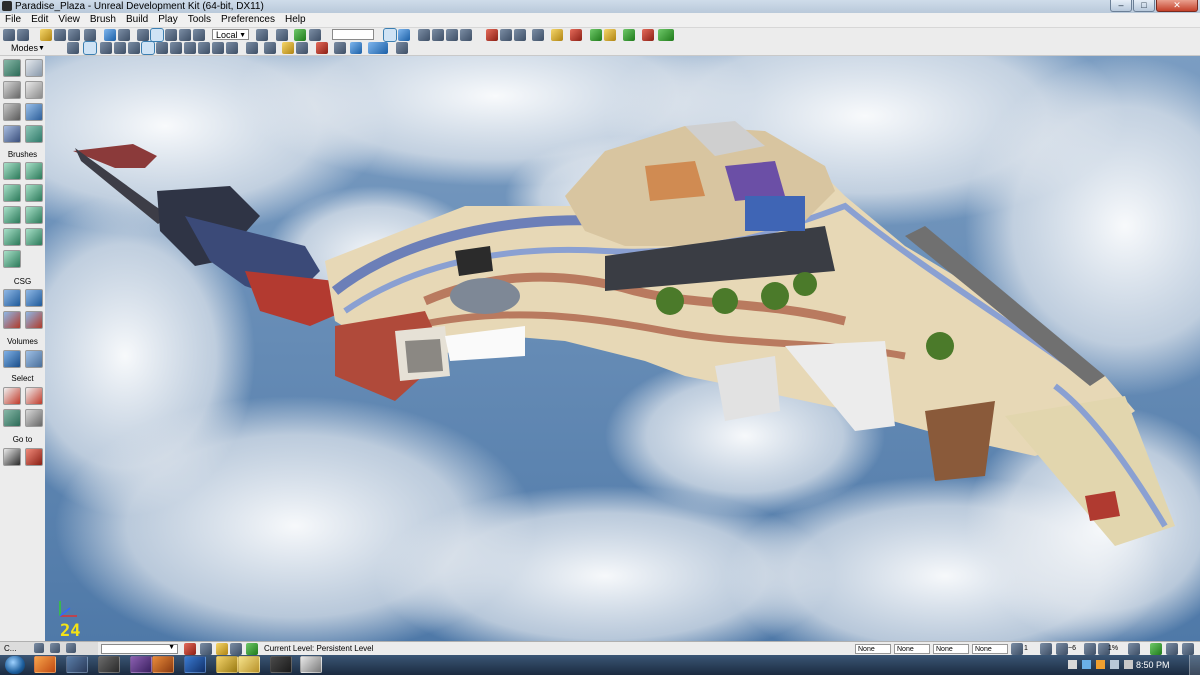 The height and width of the screenshot is (675, 1200). I want to click on non-uniform-scale-icon, so click(199, 35).